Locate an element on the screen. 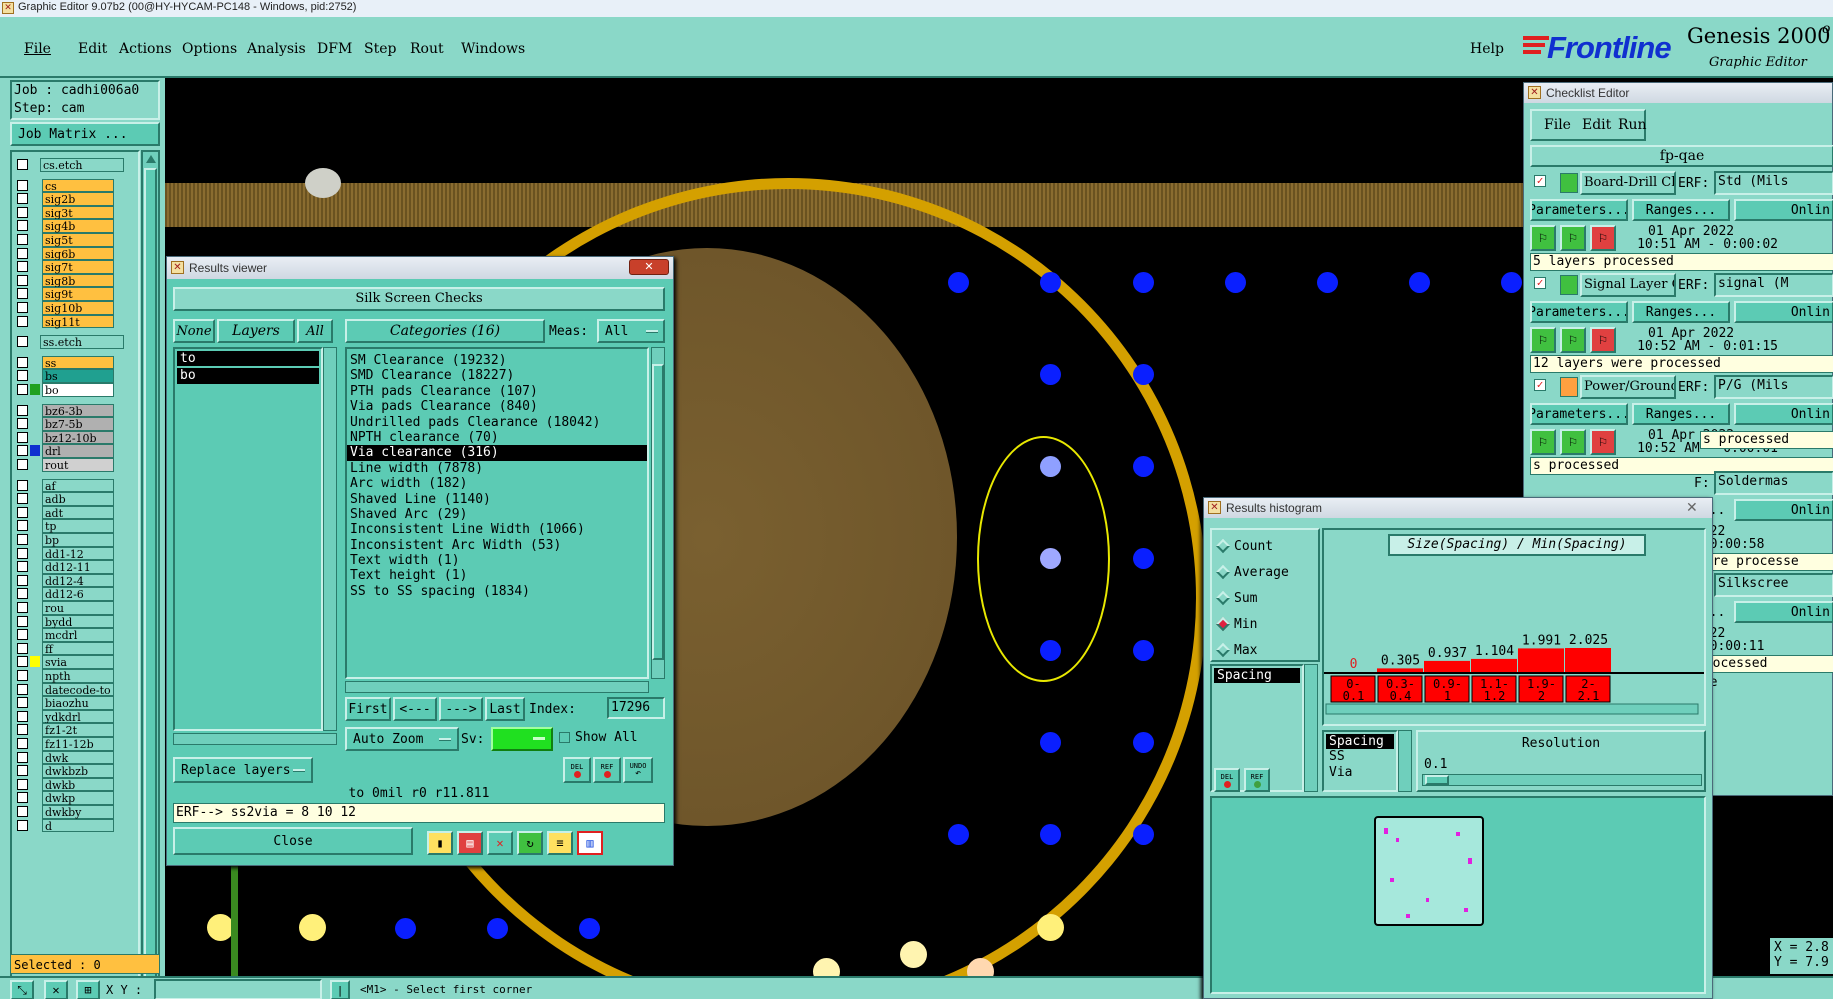  item-erf-field: Silkscree is located at coordinates (1773, 585).